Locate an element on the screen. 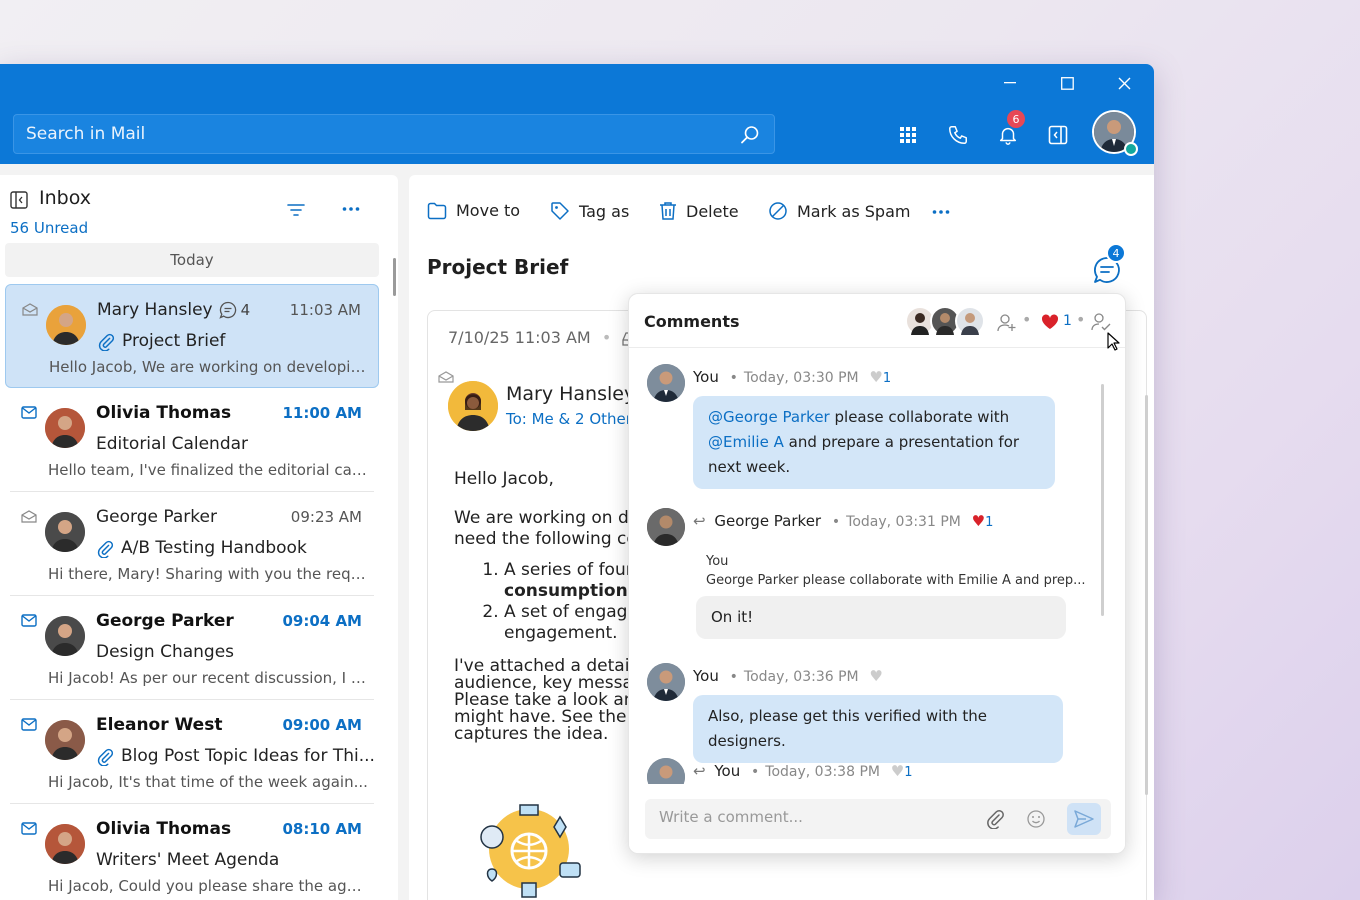 The height and width of the screenshot is (900, 1360). send-icon is located at coordinates (1084, 819).